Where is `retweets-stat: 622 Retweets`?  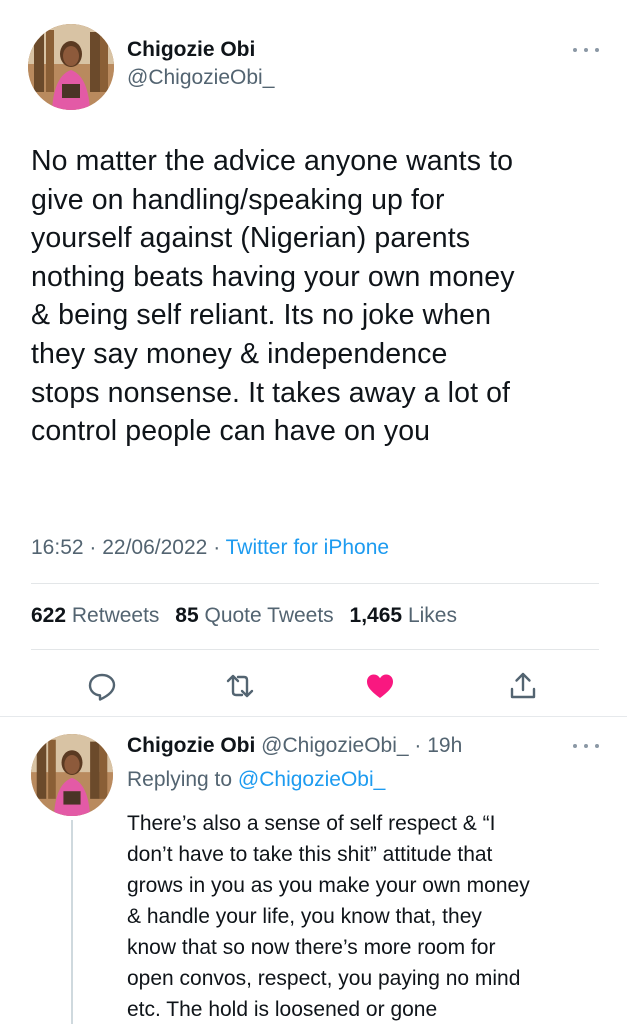
retweets-stat: 622 Retweets is located at coordinates (95, 615).